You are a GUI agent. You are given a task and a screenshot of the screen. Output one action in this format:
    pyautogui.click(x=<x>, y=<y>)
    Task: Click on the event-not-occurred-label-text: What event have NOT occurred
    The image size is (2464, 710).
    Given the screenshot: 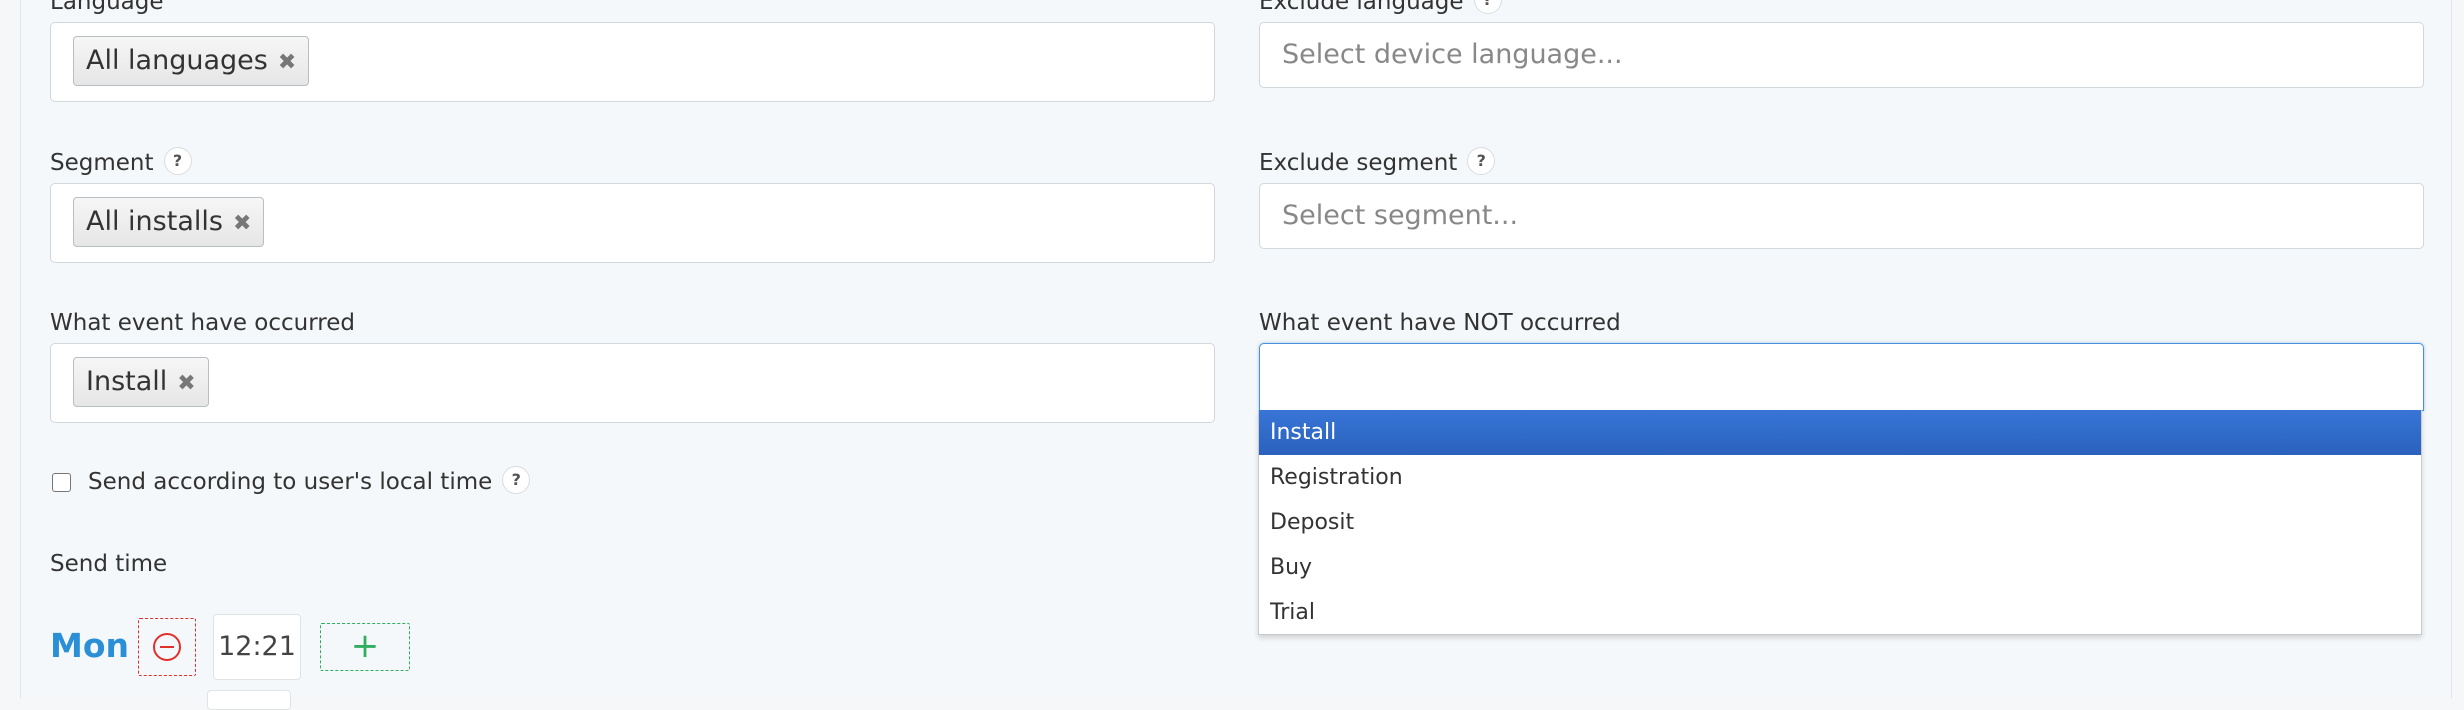 What is the action you would take?
    pyautogui.click(x=1440, y=323)
    